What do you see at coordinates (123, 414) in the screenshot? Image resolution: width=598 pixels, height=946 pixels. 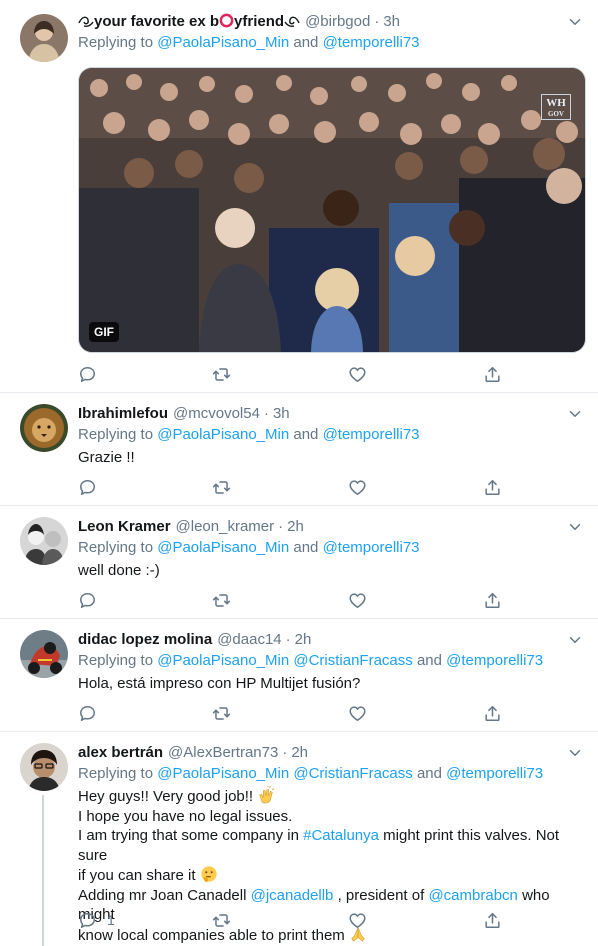 I see `display-name: Ibrahimlefou` at bounding box center [123, 414].